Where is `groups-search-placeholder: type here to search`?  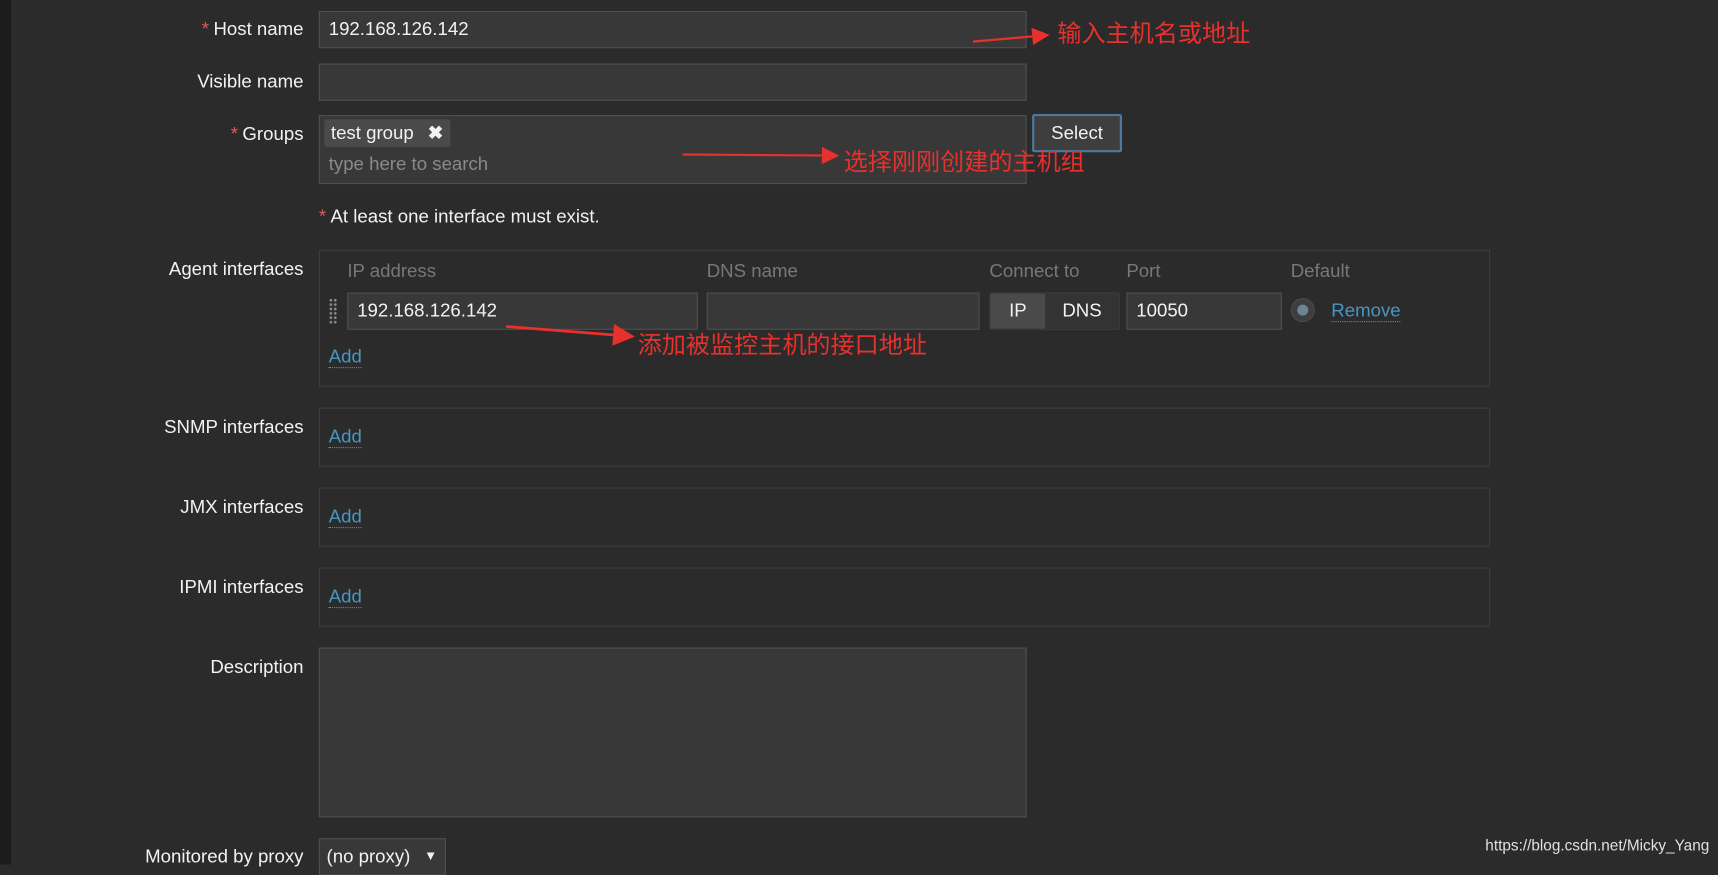
groups-search-placeholder: type here to search is located at coordinates (408, 164).